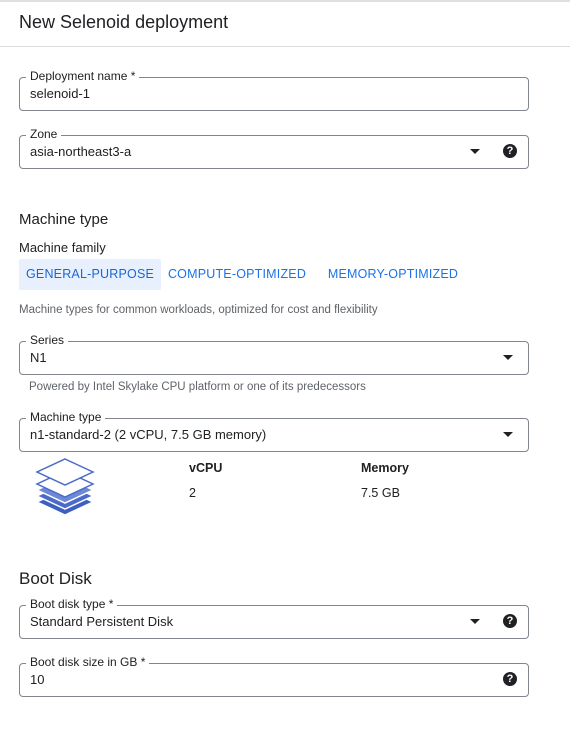 This screenshot has height=732, width=570. I want to click on machine-stack-icon, so click(65, 487).